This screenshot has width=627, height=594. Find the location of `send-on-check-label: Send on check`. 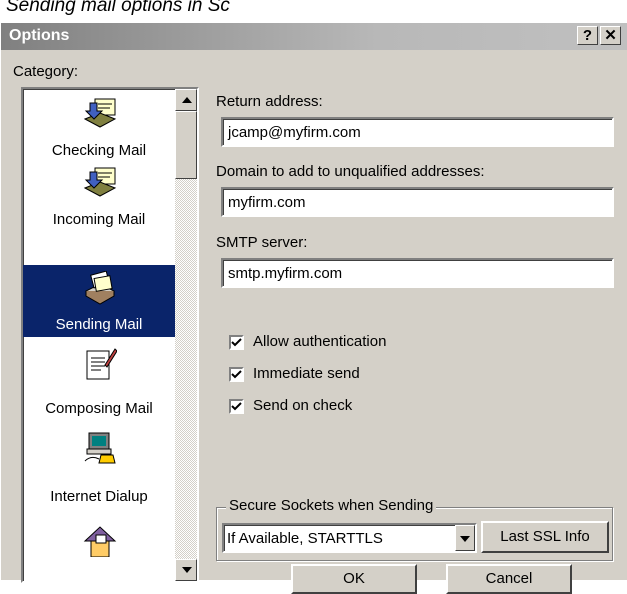

send-on-check-label: Send on check is located at coordinates (302, 405).